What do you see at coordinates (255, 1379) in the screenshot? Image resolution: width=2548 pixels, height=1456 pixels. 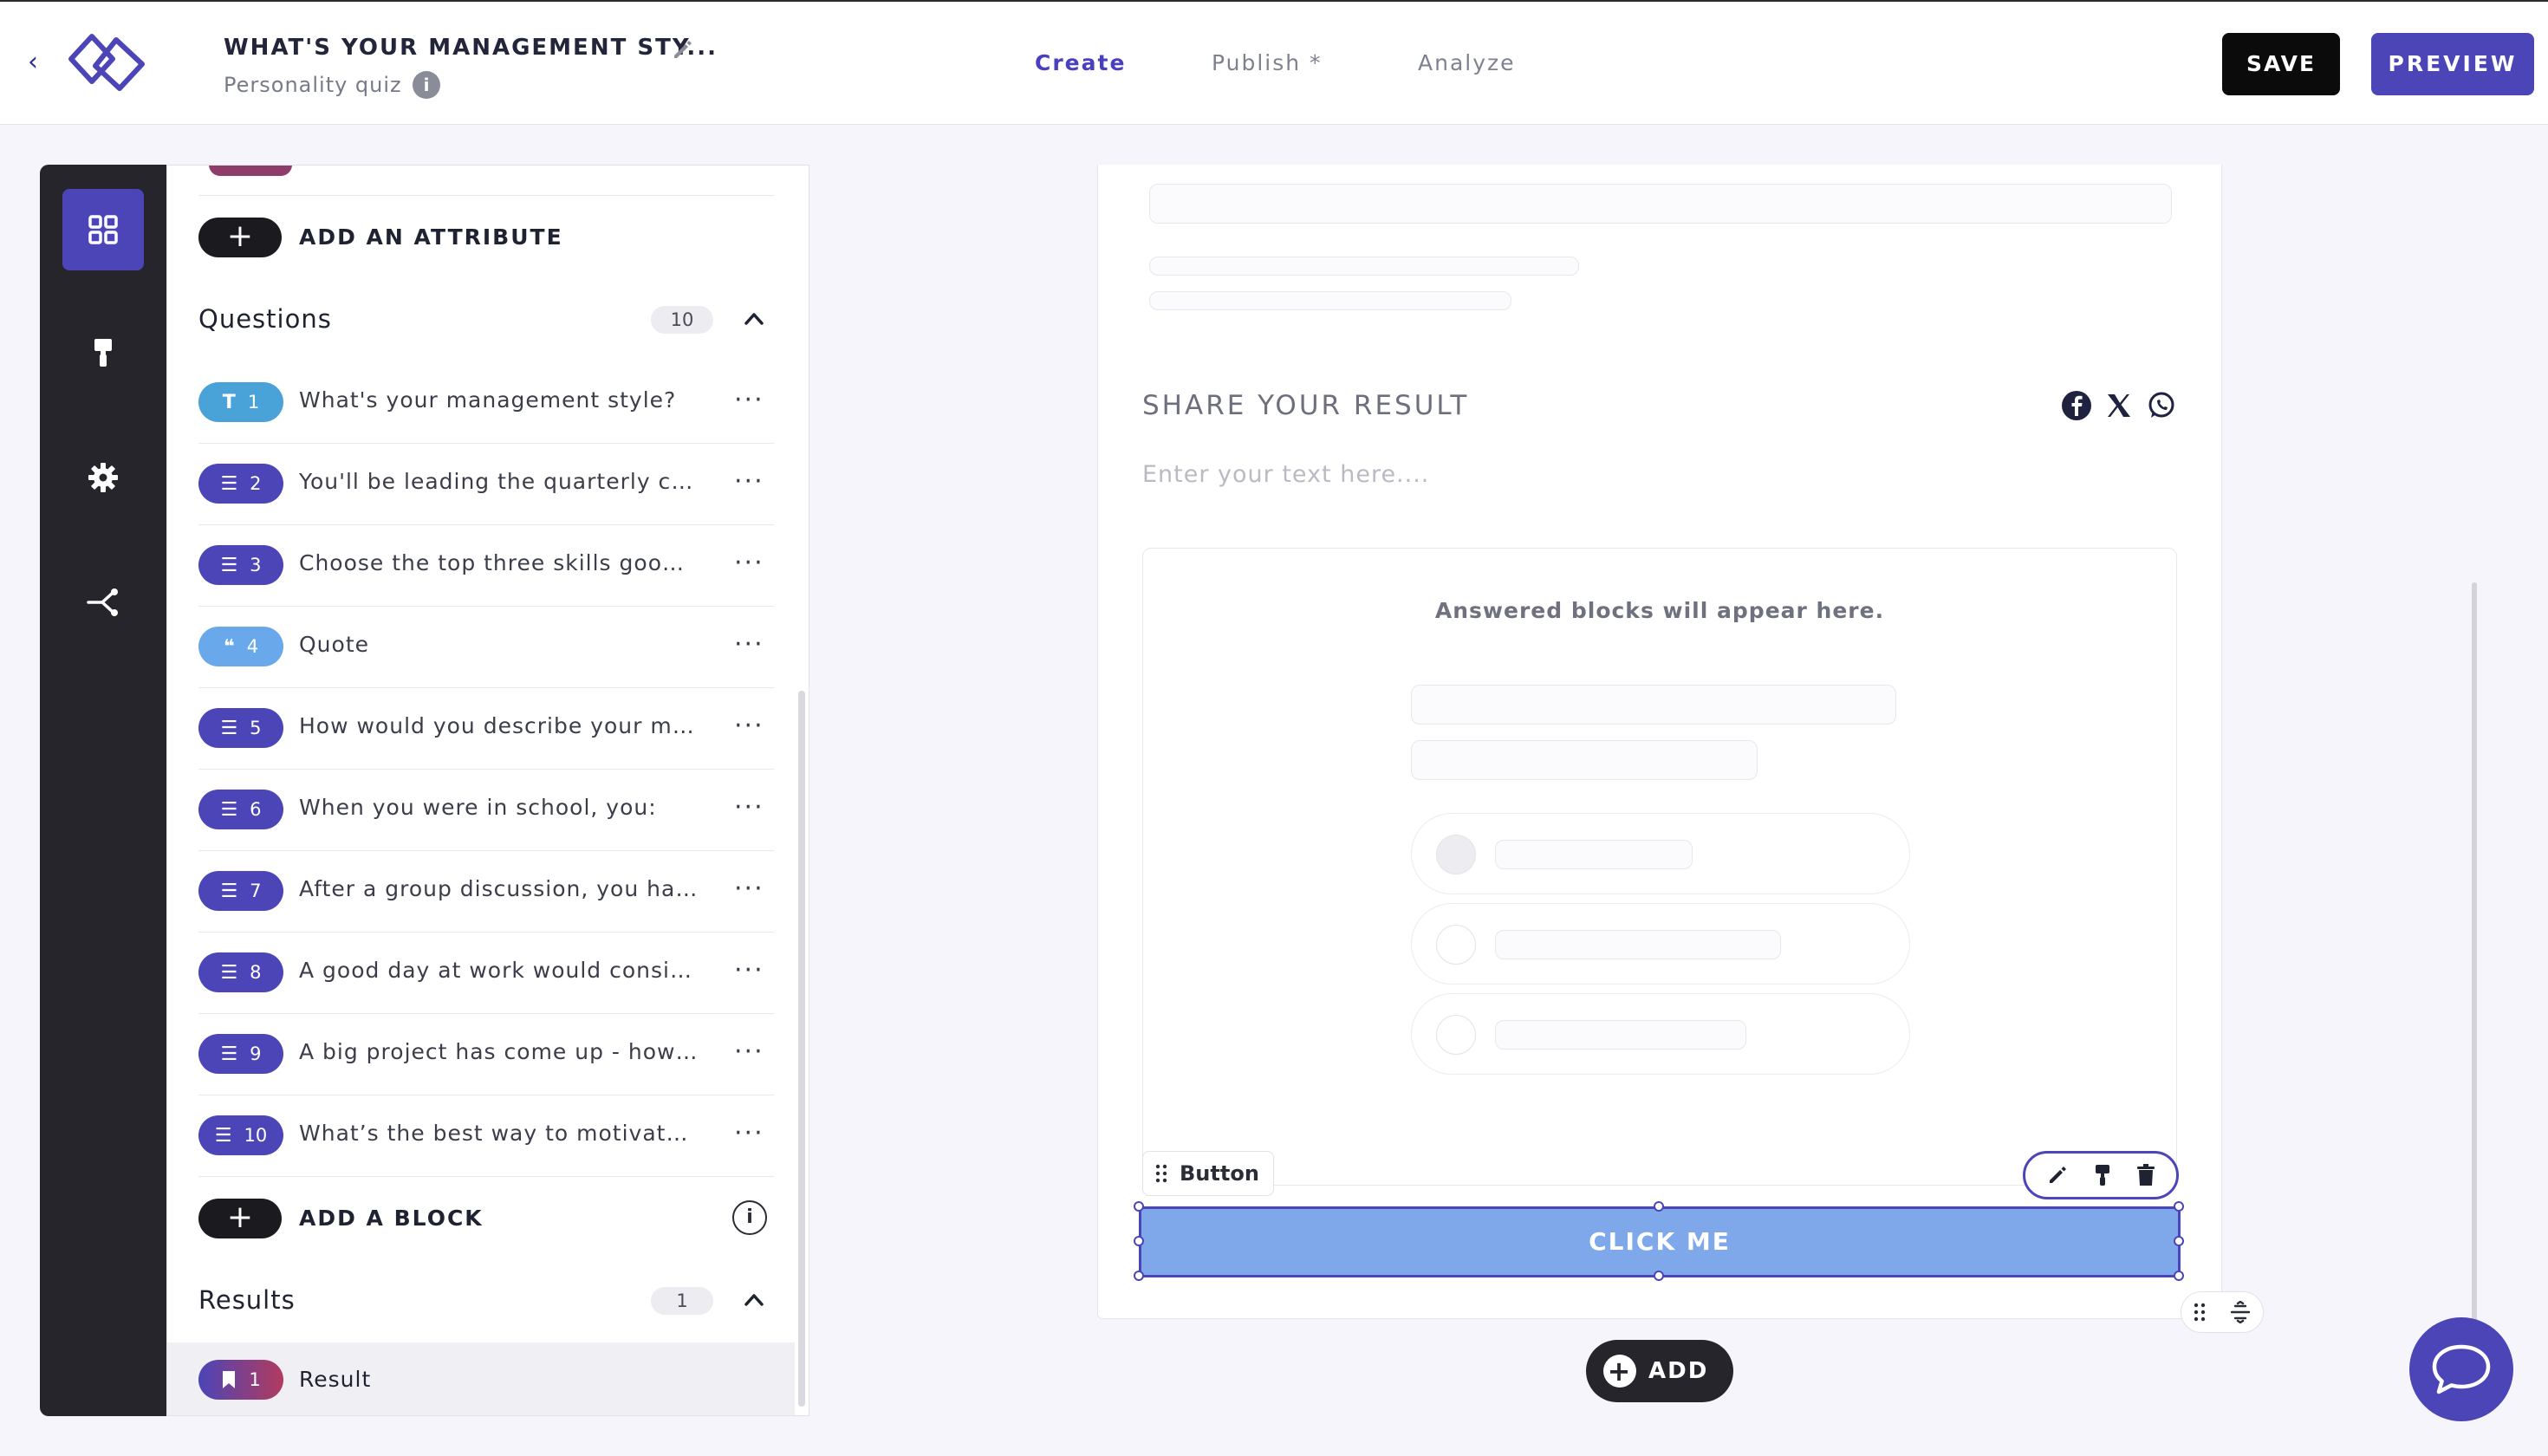 I see `result-number: 1` at bounding box center [255, 1379].